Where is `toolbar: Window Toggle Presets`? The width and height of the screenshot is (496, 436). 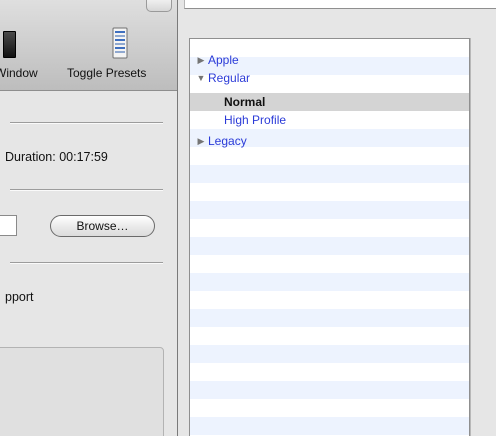 toolbar: Window Toggle Presets is located at coordinates (88, 45).